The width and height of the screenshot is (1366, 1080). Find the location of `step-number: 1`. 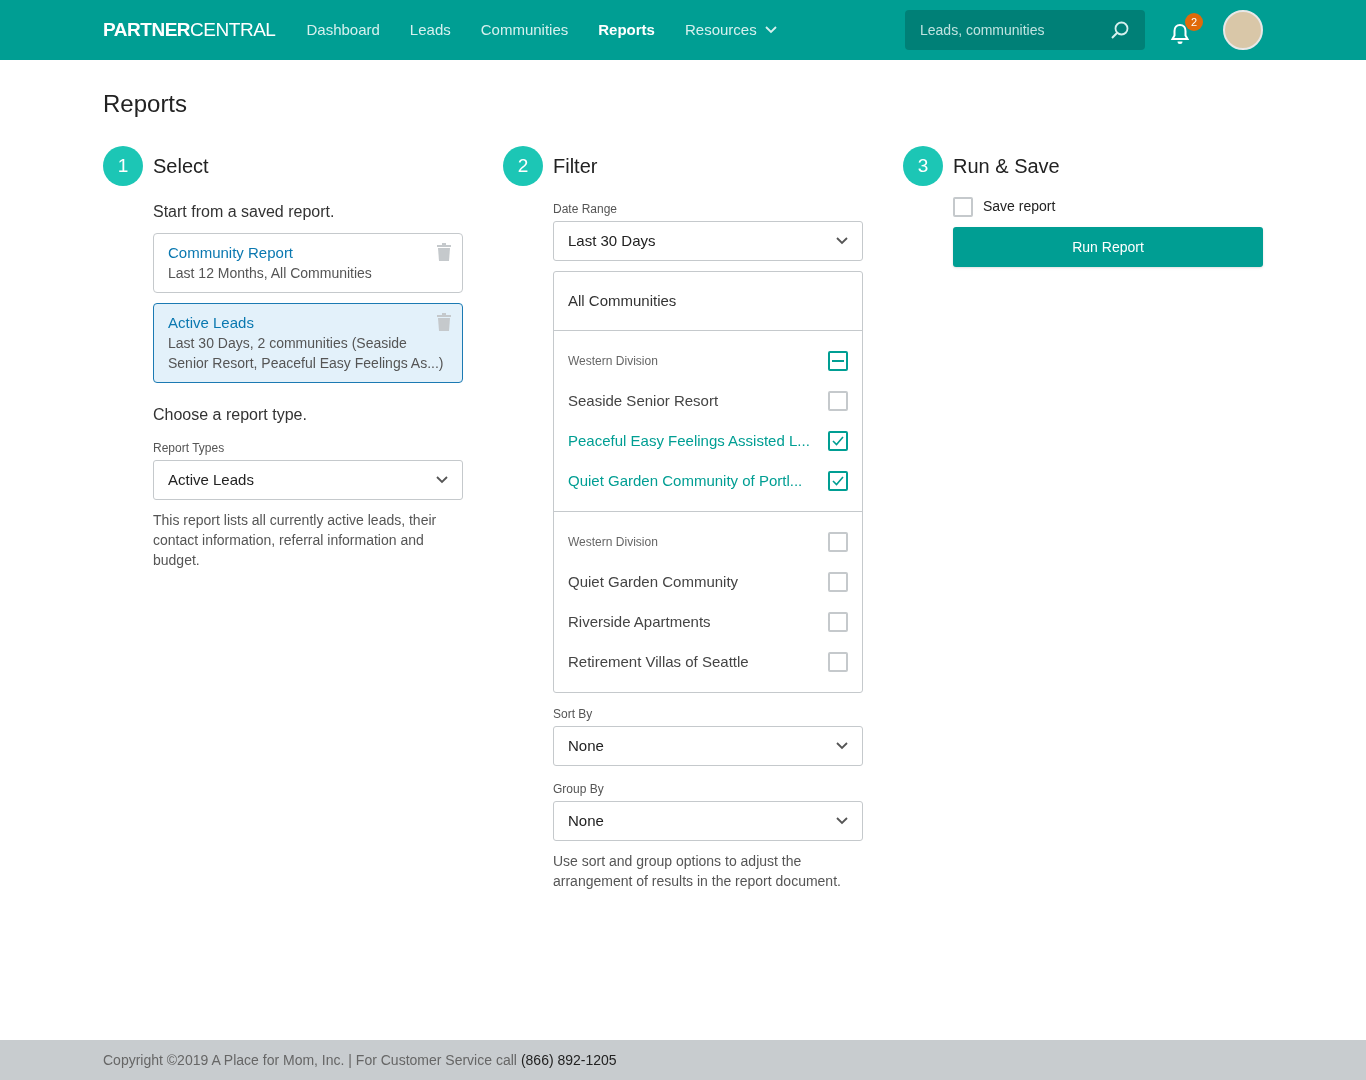

step-number: 1 is located at coordinates (123, 166).